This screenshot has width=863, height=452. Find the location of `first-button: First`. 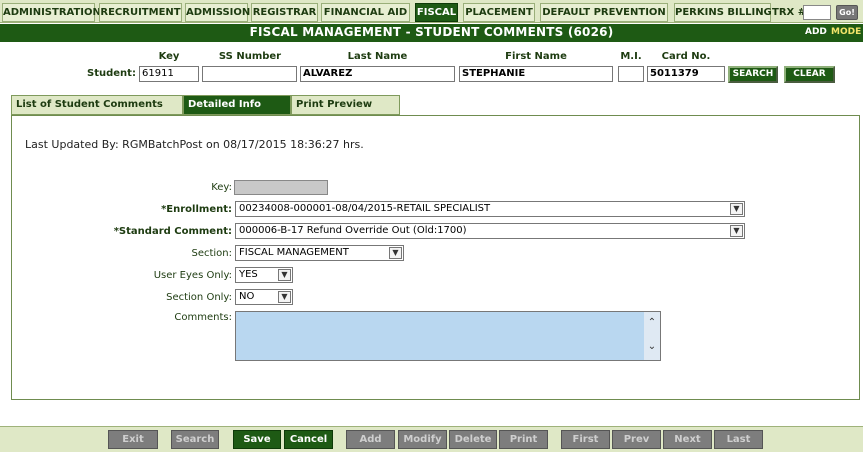

first-button: First is located at coordinates (585, 439).